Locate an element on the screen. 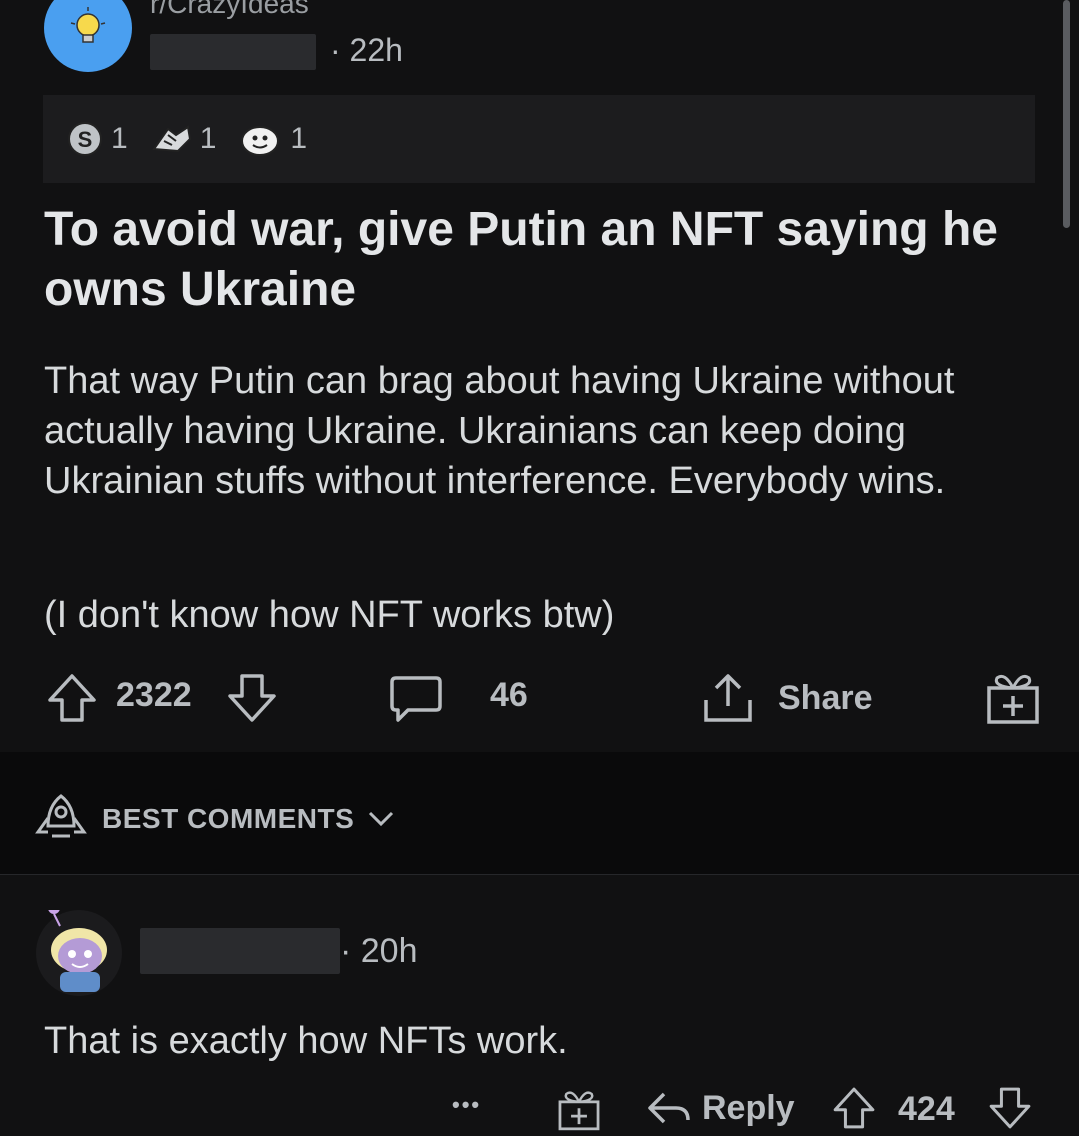 The height and width of the screenshot is (1136, 1079). helpful-award-icon is located at coordinates (171, 139).